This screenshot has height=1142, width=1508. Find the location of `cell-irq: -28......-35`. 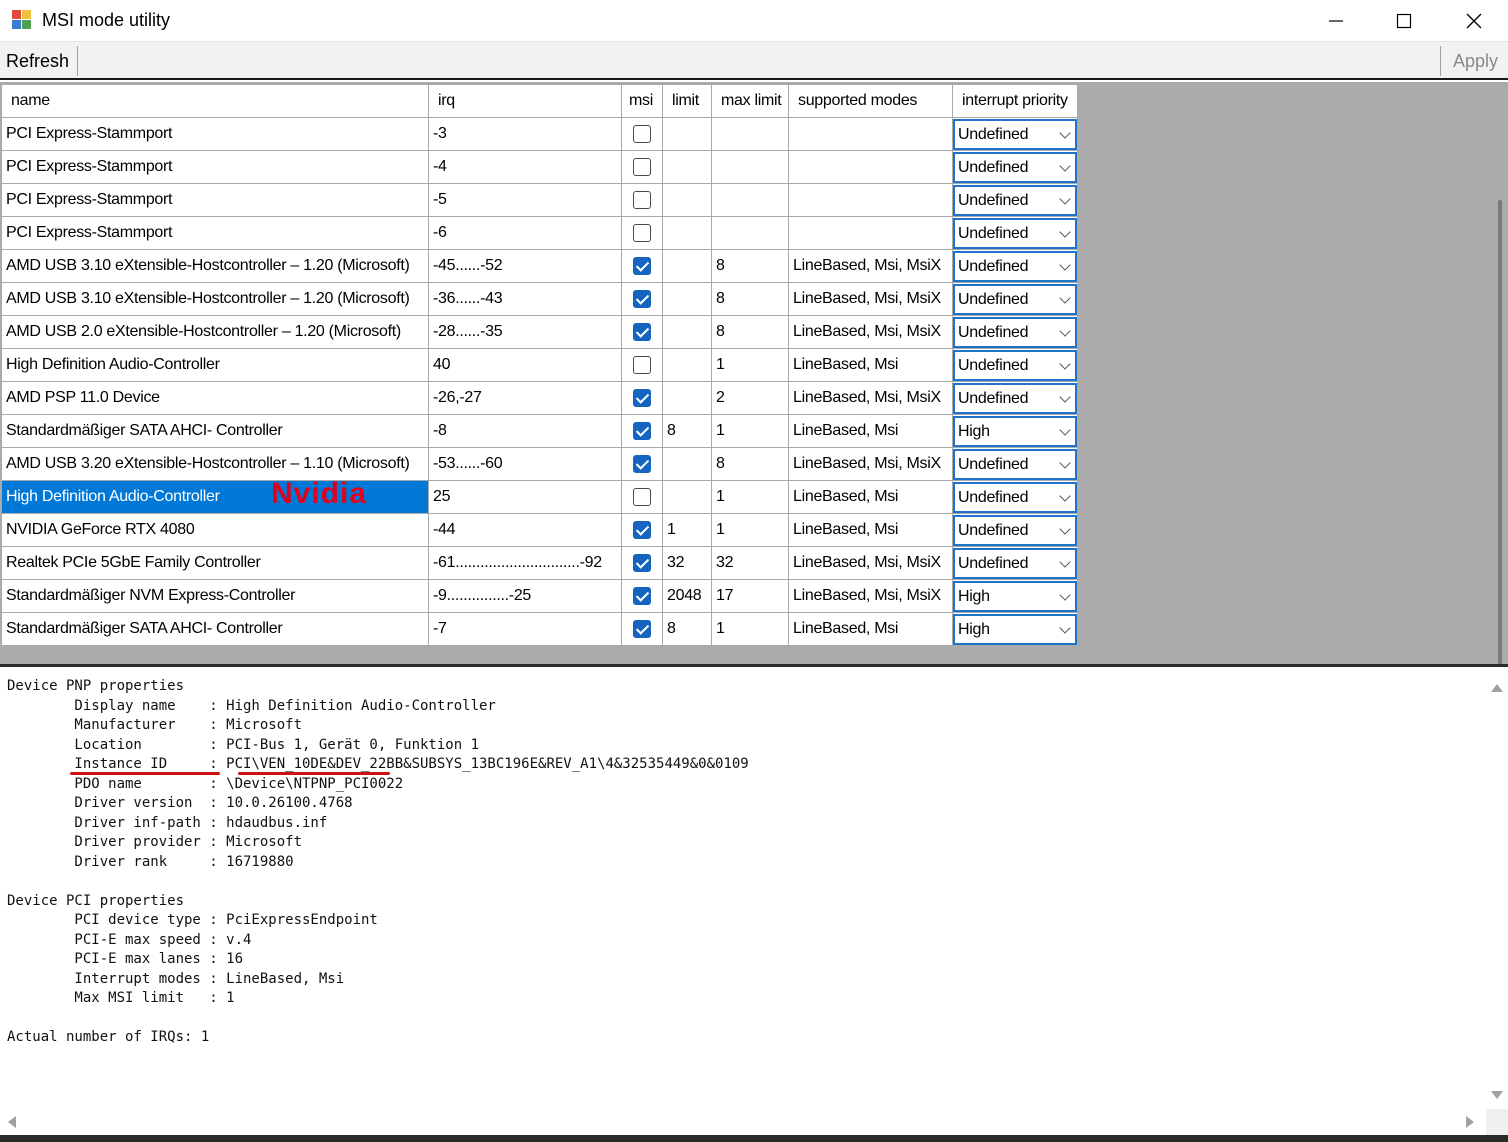

cell-irq: -28......-35 is located at coordinates (525, 332).